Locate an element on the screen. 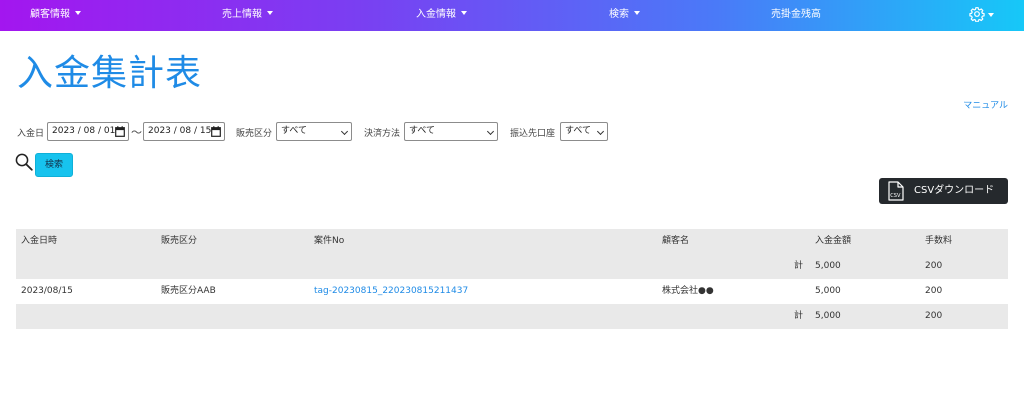 This screenshot has width=1024, height=401. page-title: 入金集計表 is located at coordinates (110, 73).